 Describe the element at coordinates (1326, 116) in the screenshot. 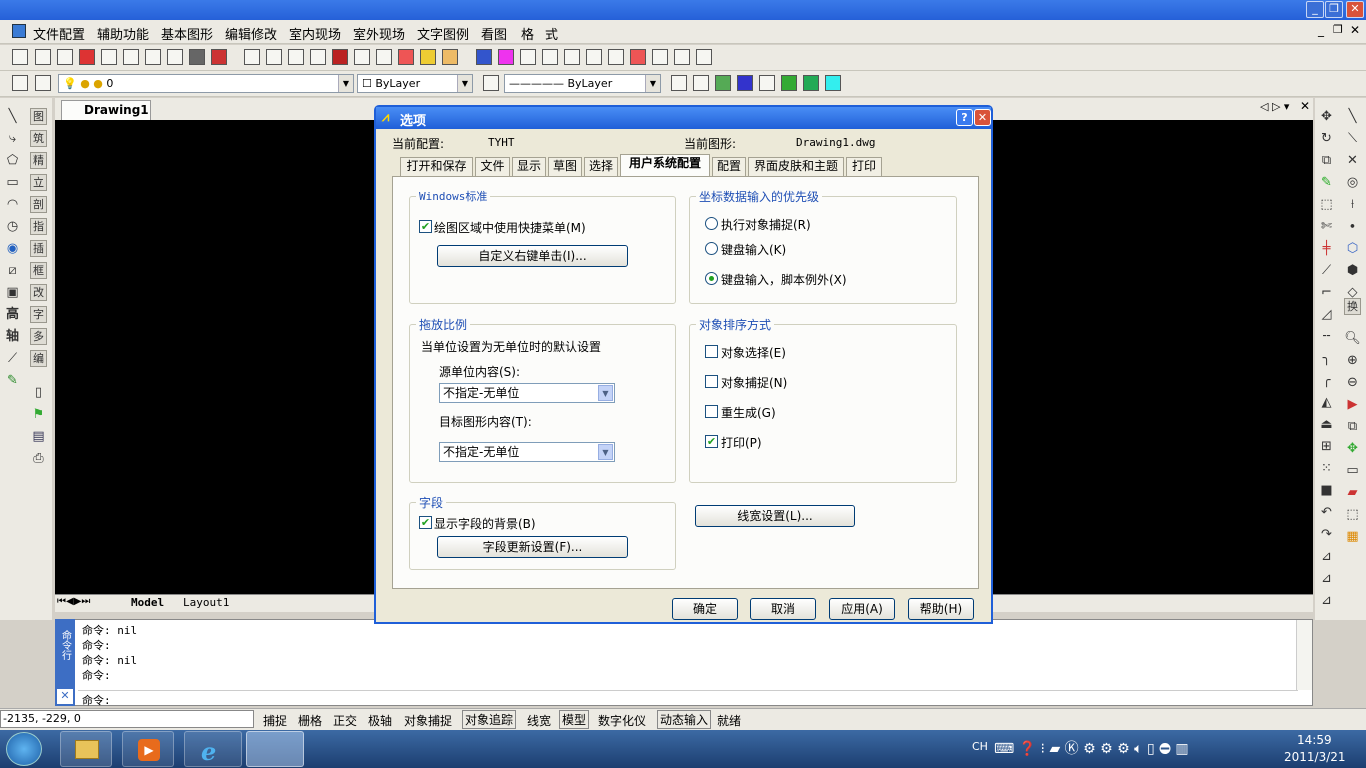

I see `move-icon: ✥` at that location.